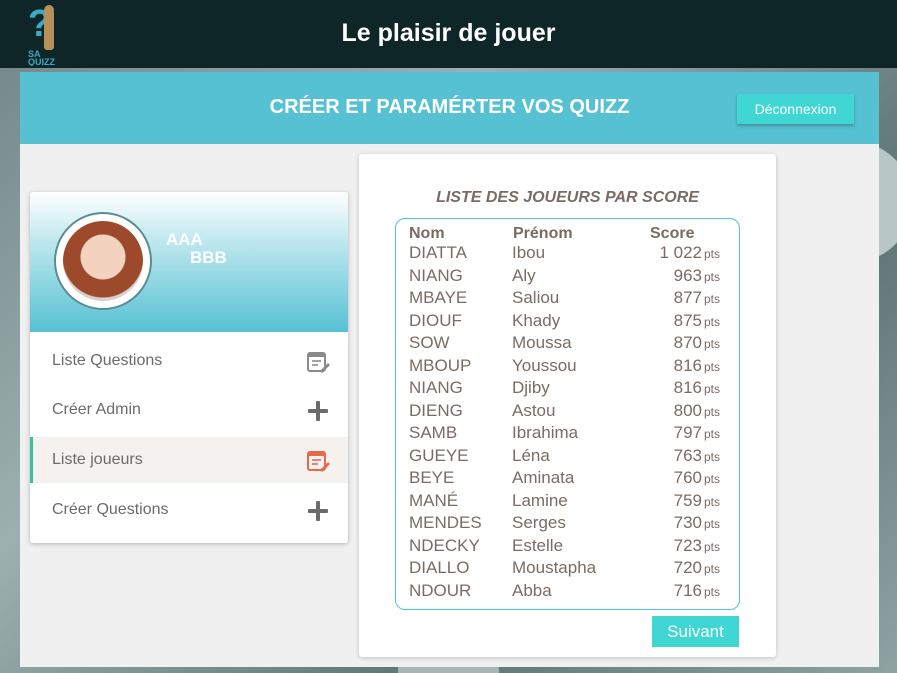 The width and height of the screenshot is (897, 673). I want to click on player-prenom: Aminata, so click(543, 477).